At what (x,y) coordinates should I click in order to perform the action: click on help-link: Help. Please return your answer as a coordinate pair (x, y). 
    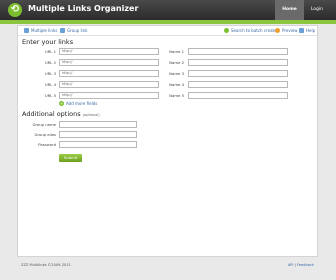
    Looking at the image, I should click on (307, 30).